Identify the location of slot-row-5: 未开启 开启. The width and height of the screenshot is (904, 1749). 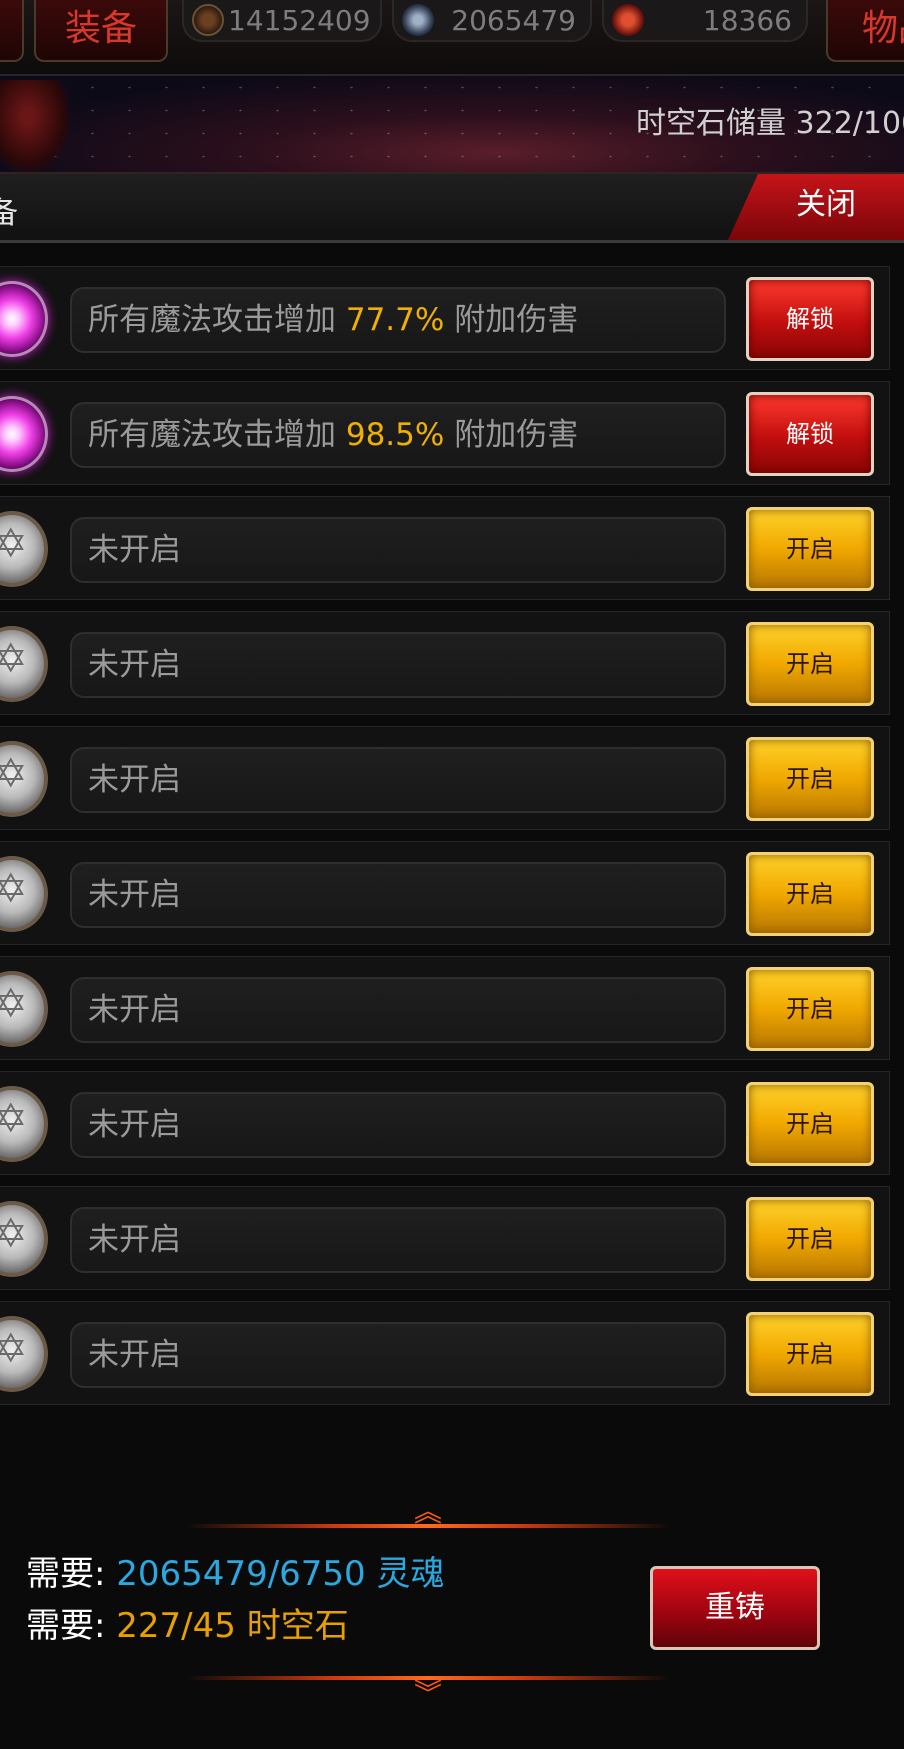
(445, 778).